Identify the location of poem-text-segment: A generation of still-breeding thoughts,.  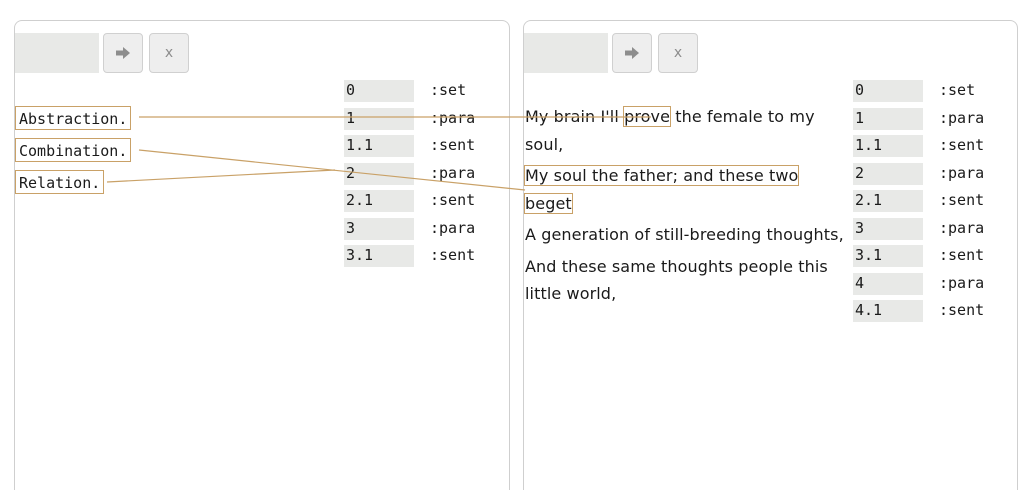
(684, 234).